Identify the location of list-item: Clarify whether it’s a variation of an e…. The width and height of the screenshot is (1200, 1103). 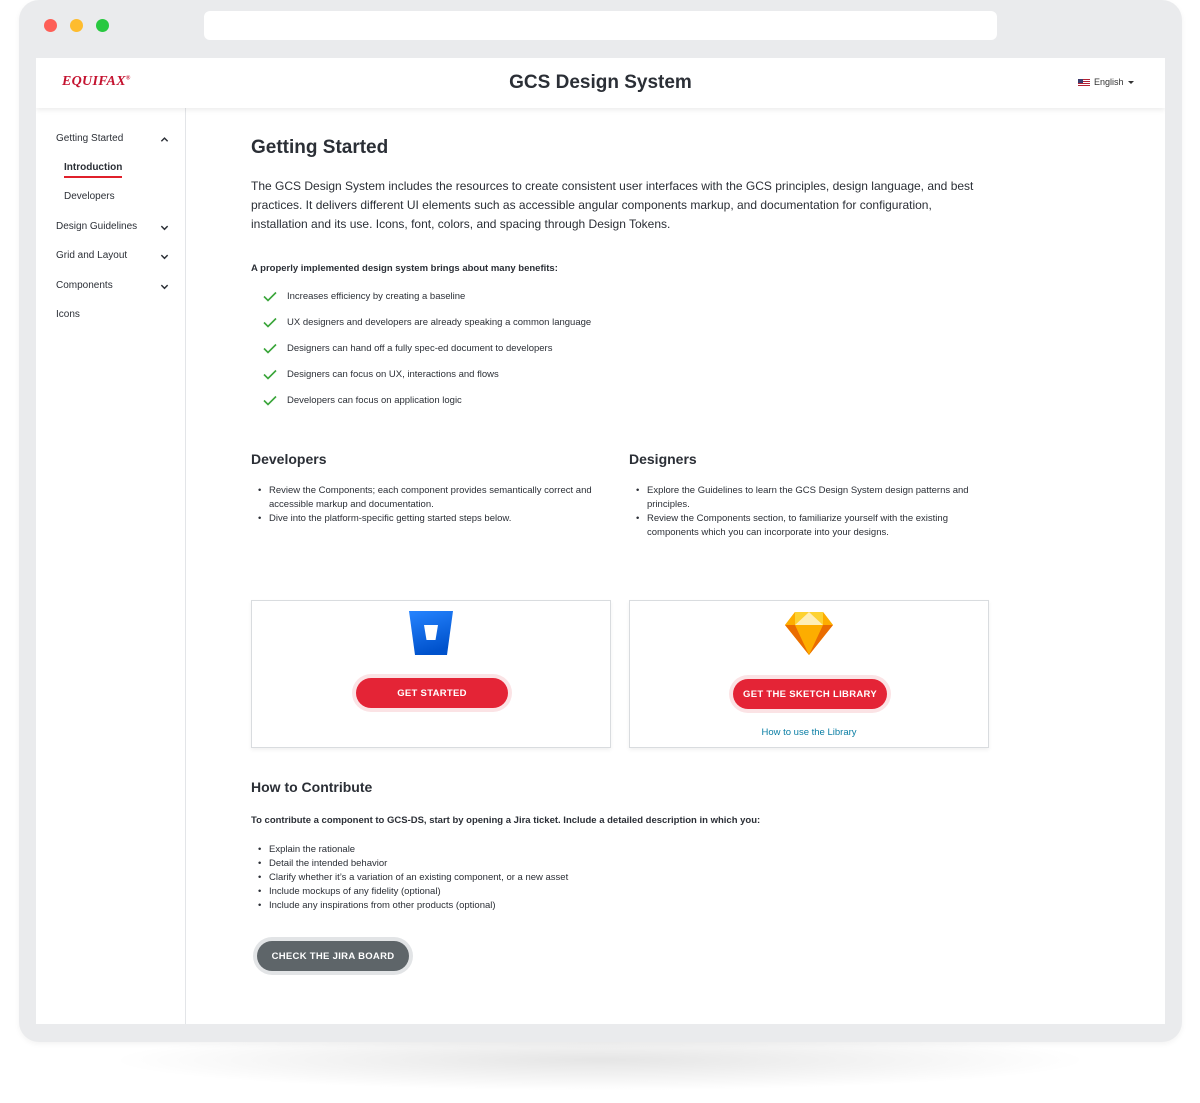
(551, 878).